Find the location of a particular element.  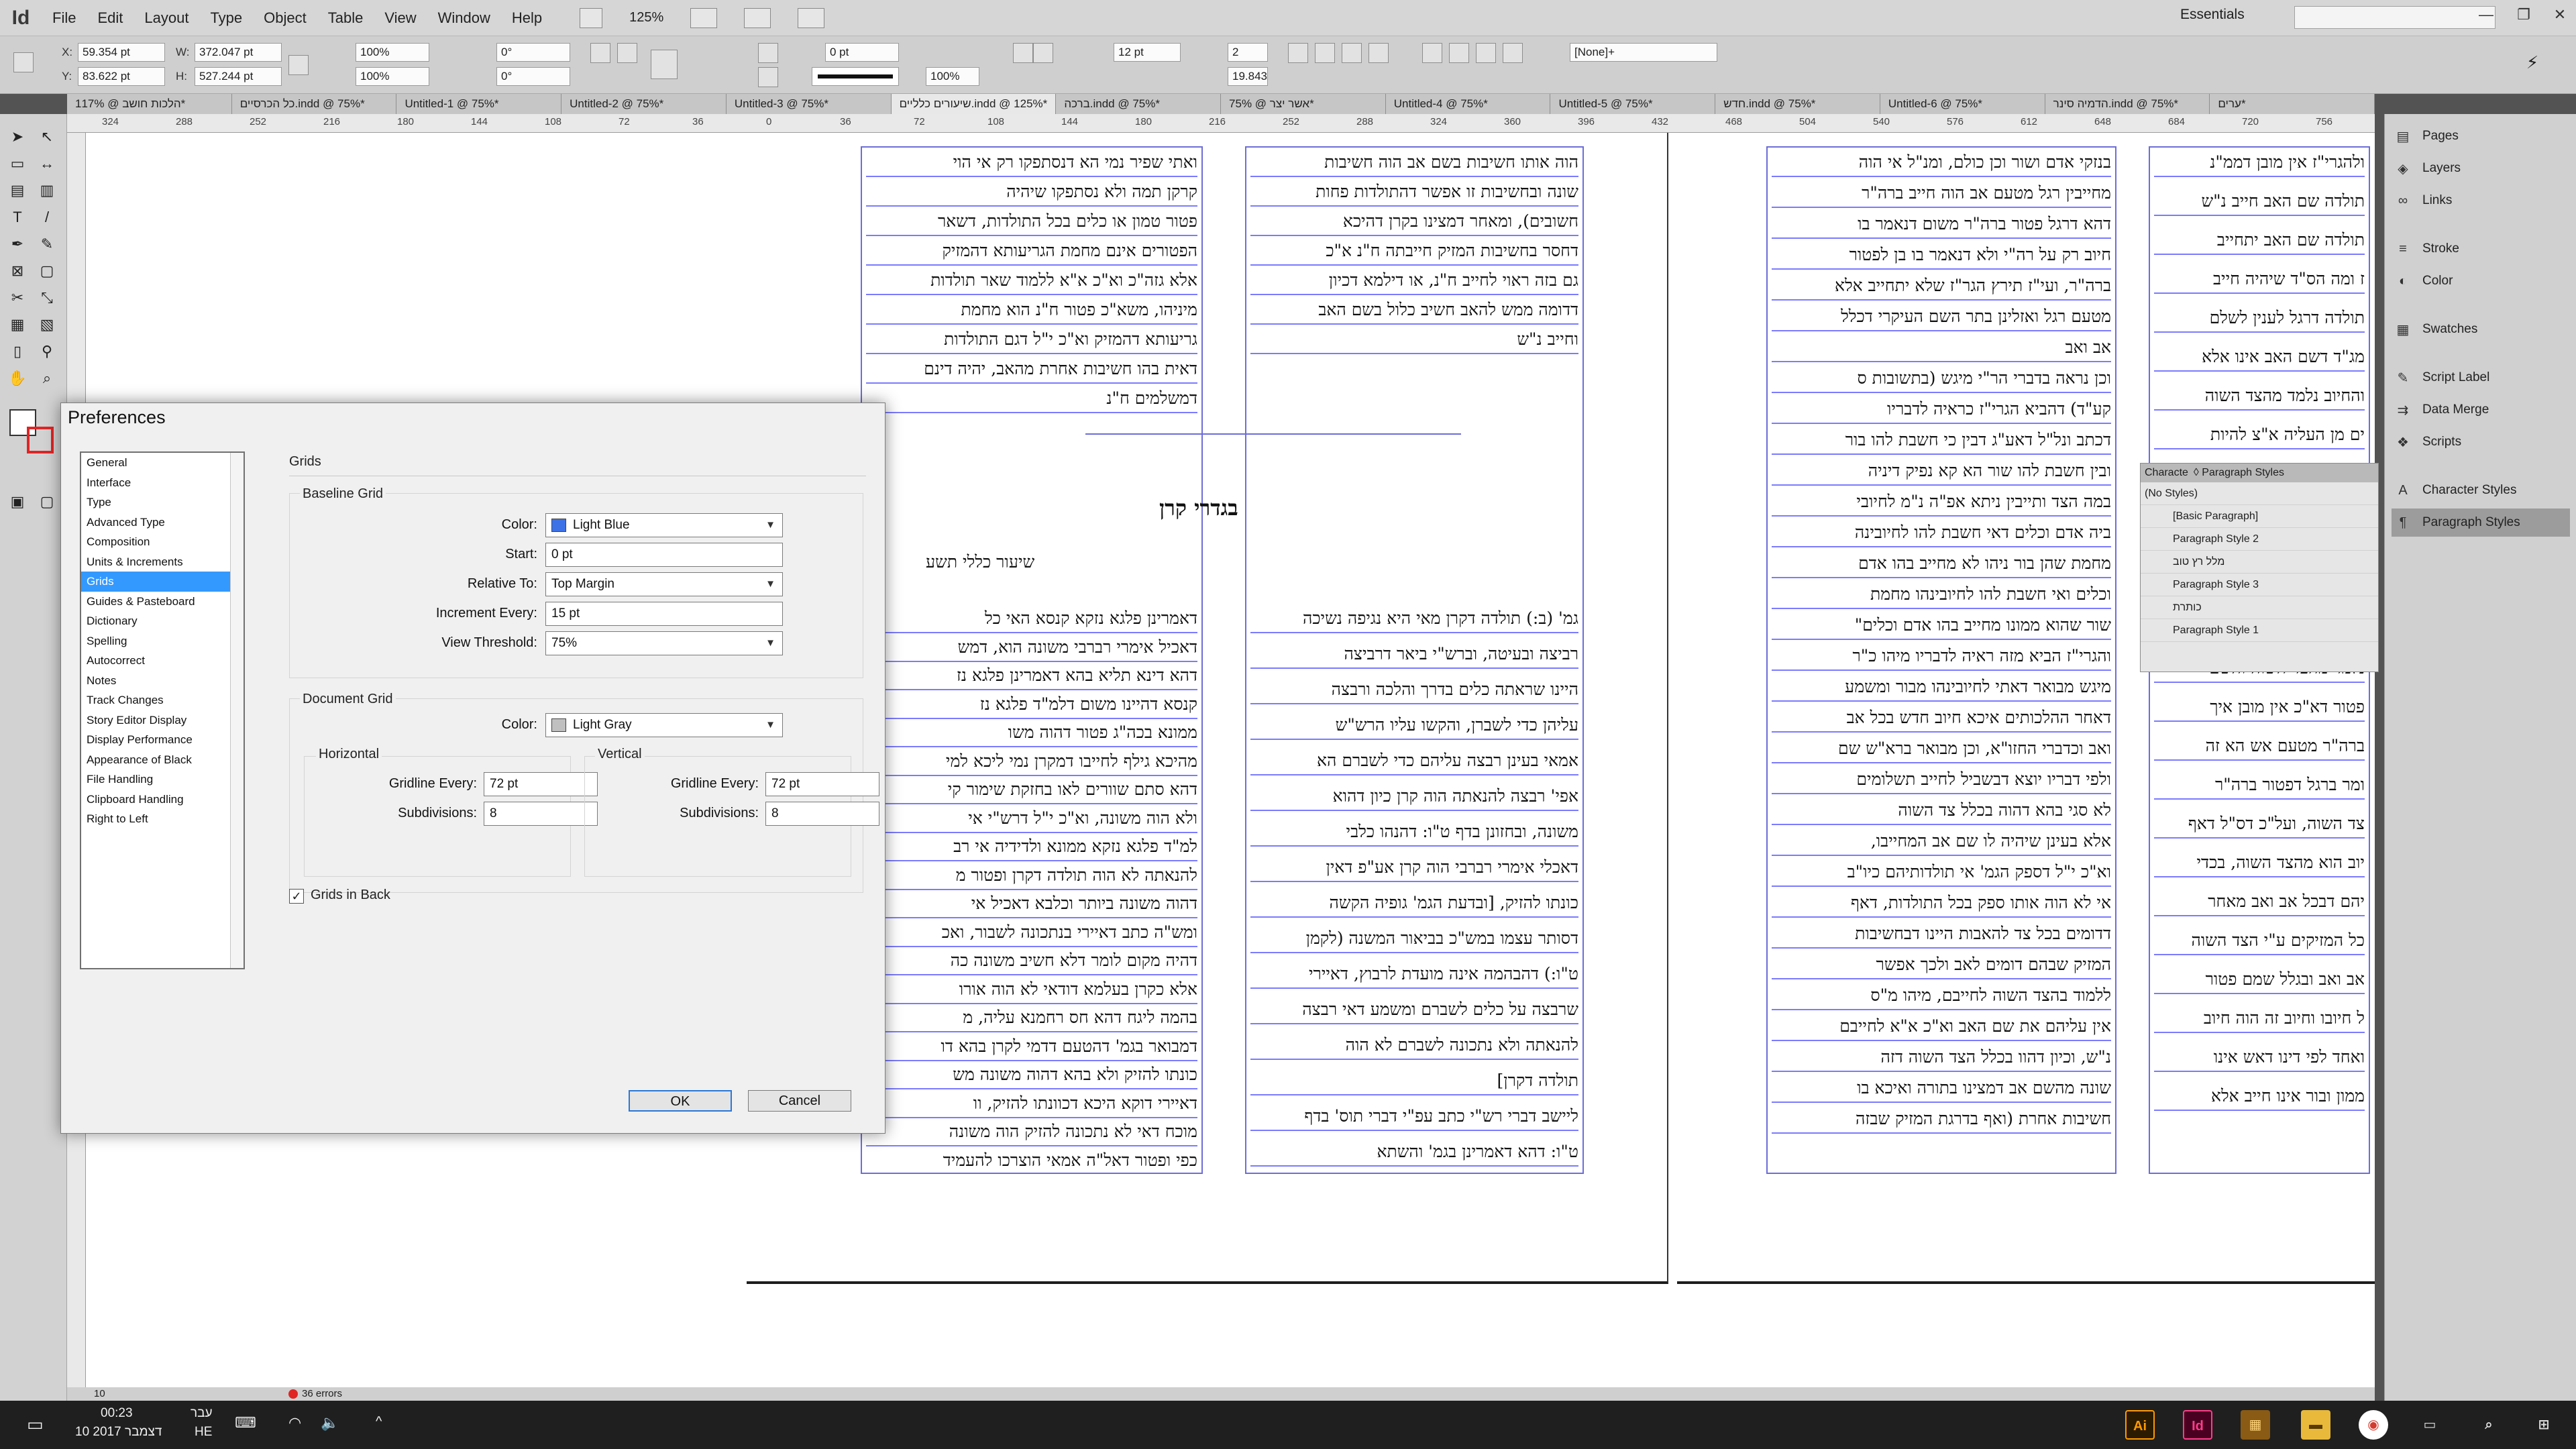

align-bottom-icon is located at coordinates (1352, 53).